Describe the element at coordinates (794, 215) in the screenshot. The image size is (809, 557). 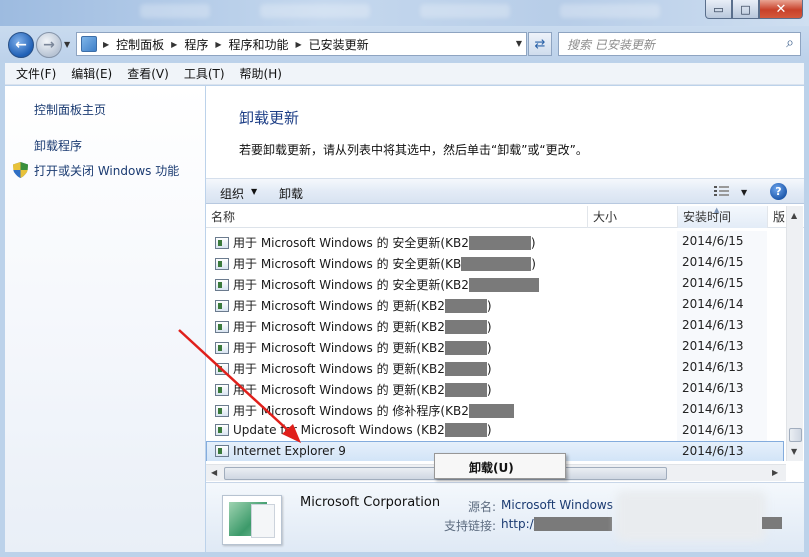
I see `scroll-up-icon: ▲` at that location.